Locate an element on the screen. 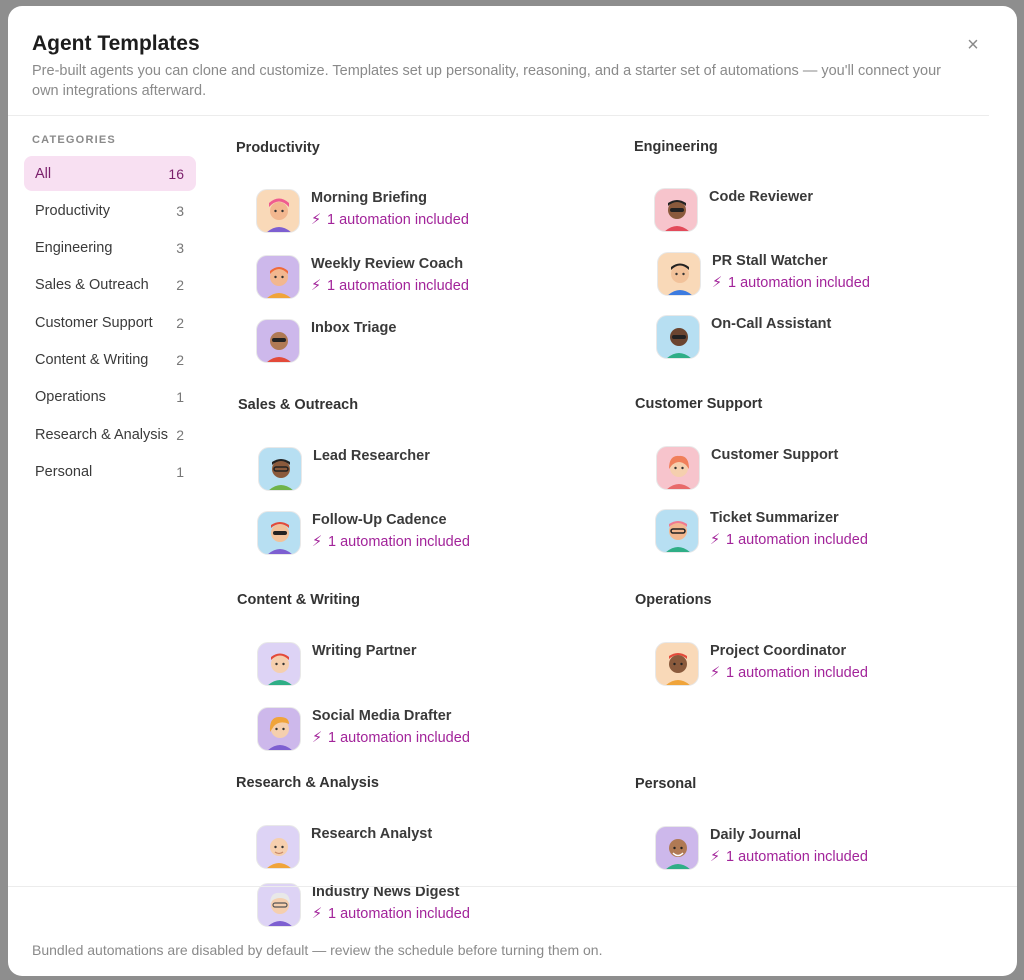  template-name: Code Reviewer is located at coordinates (761, 197).